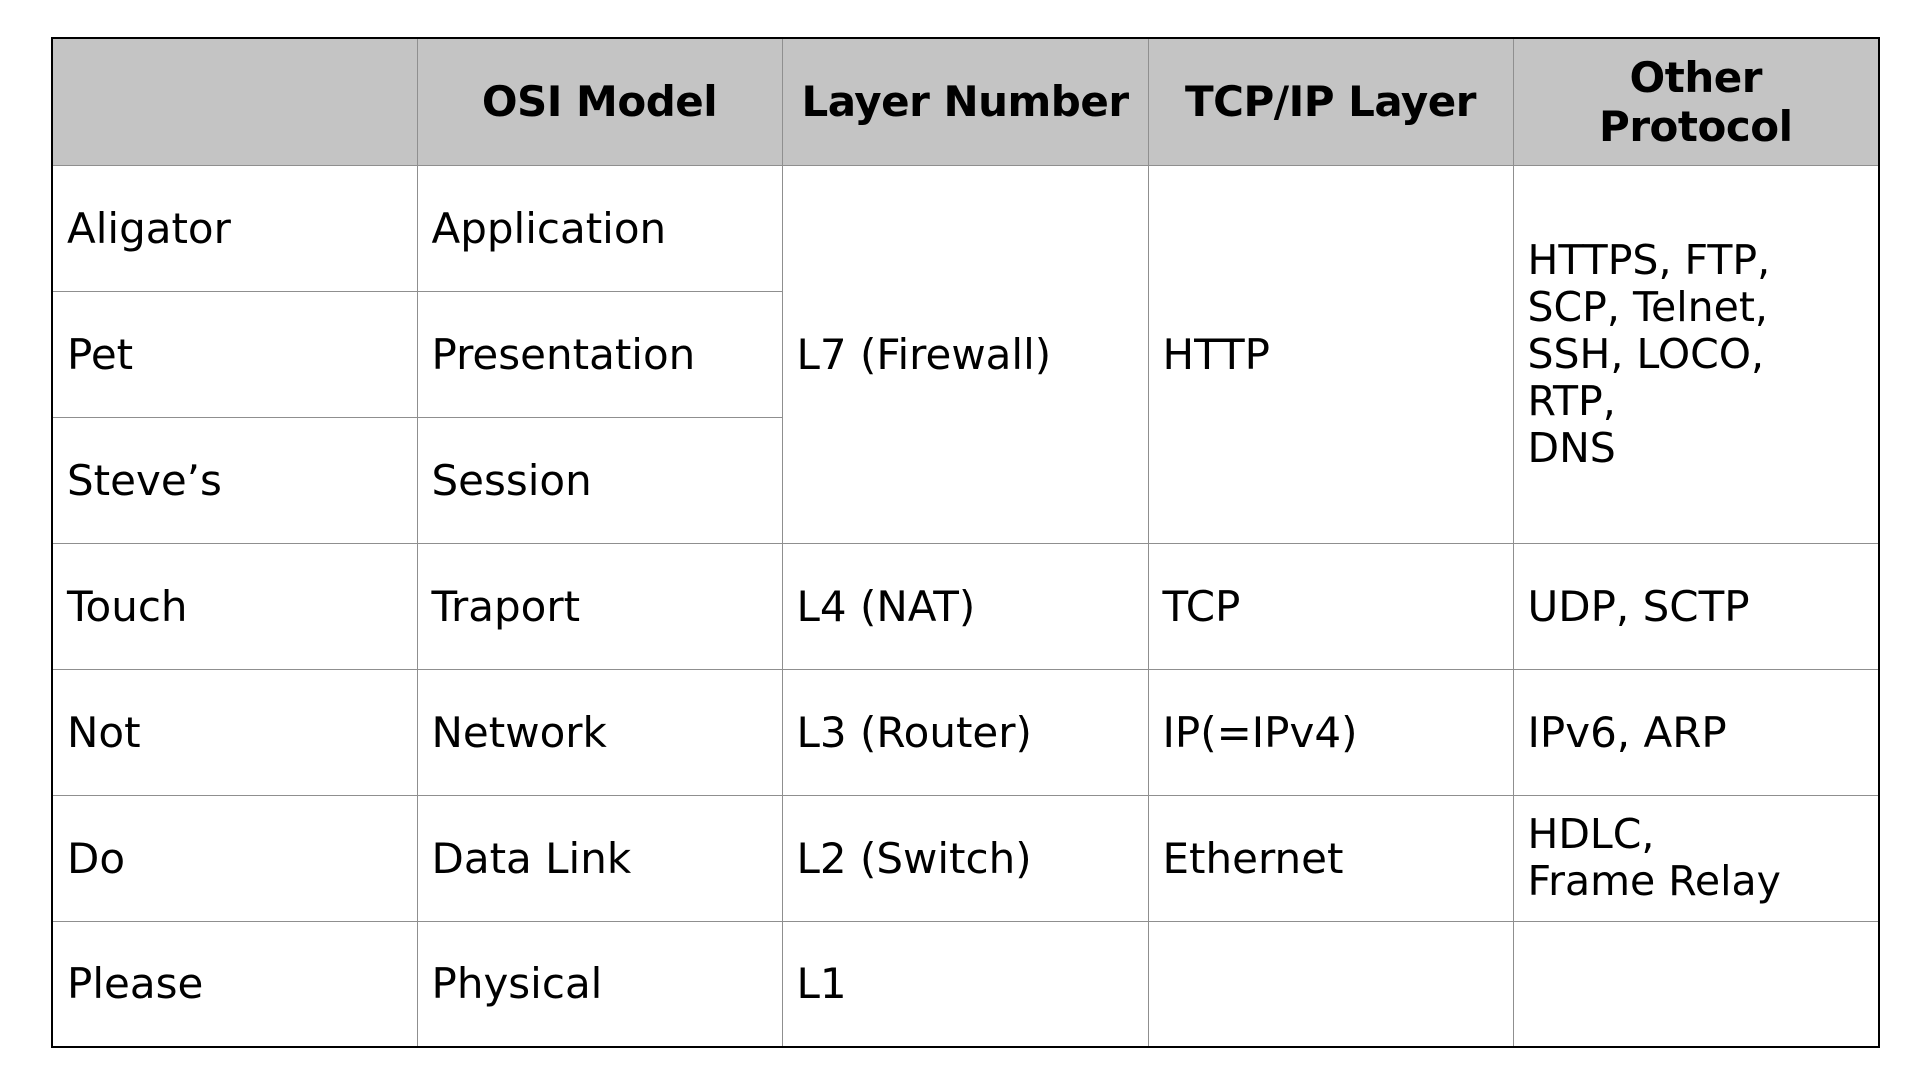 Image resolution: width=1920 pixels, height=1080 pixels. What do you see at coordinates (1696, 606) in the screenshot?
I see `other-protocol-cell: UDP, SCTP` at bounding box center [1696, 606].